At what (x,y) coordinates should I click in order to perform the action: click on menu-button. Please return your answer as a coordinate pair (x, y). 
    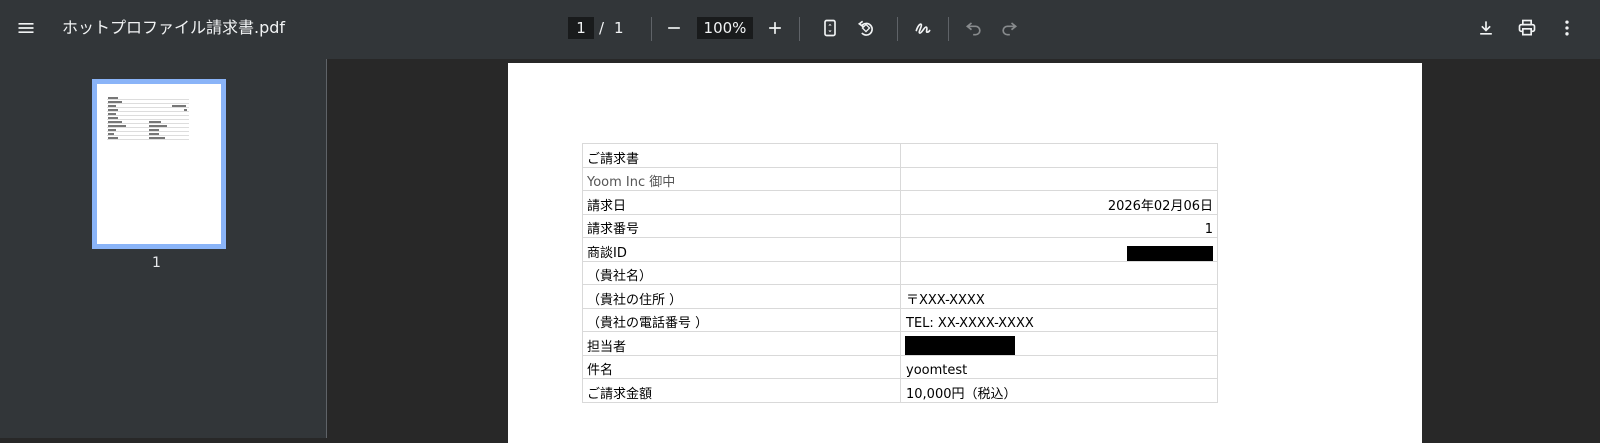
    Looking at the image, I should click on (26, 28).